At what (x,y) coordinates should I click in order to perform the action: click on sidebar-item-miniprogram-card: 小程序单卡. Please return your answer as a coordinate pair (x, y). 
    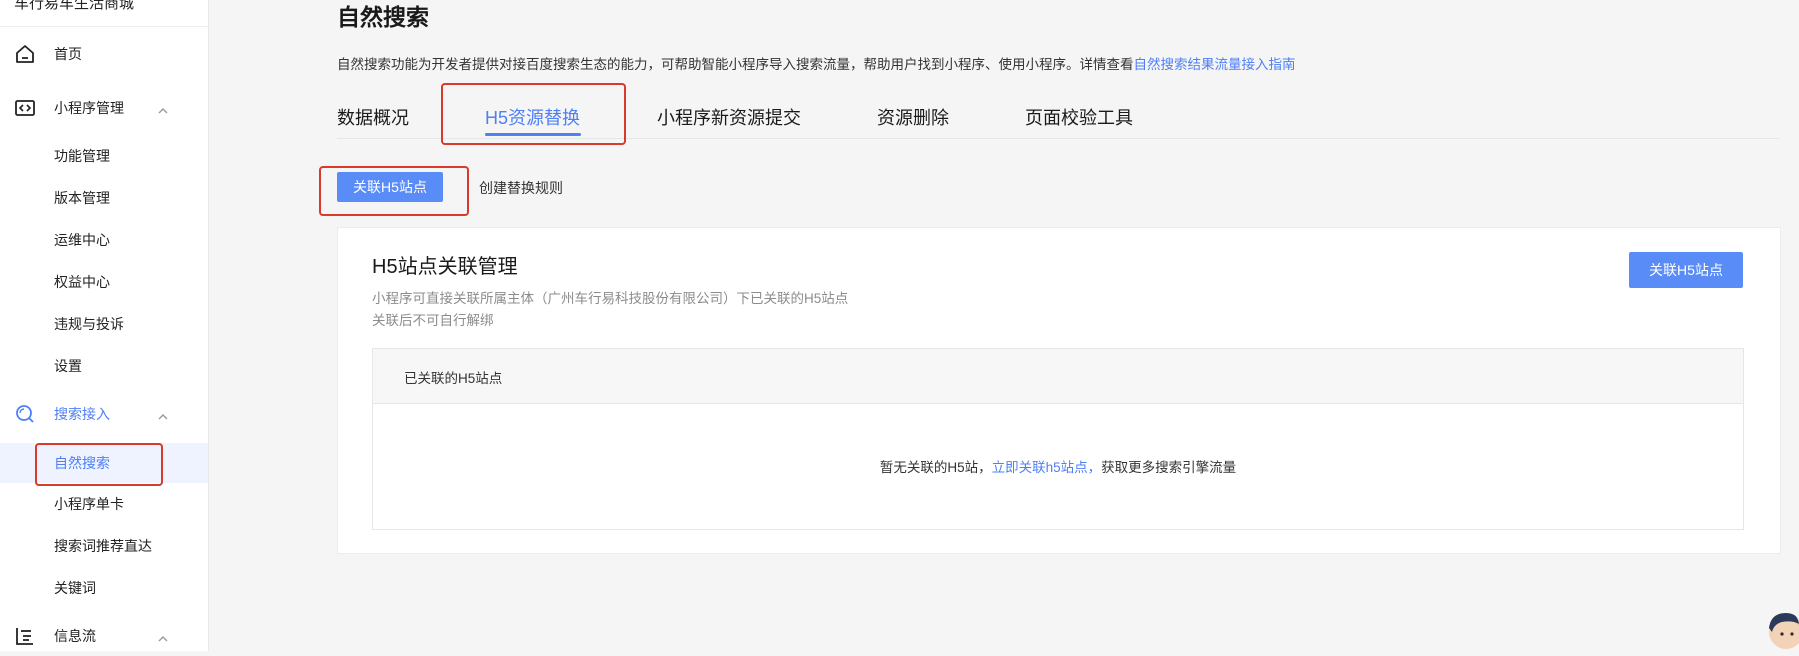
    Looking at the image, I should click on (104, 504).